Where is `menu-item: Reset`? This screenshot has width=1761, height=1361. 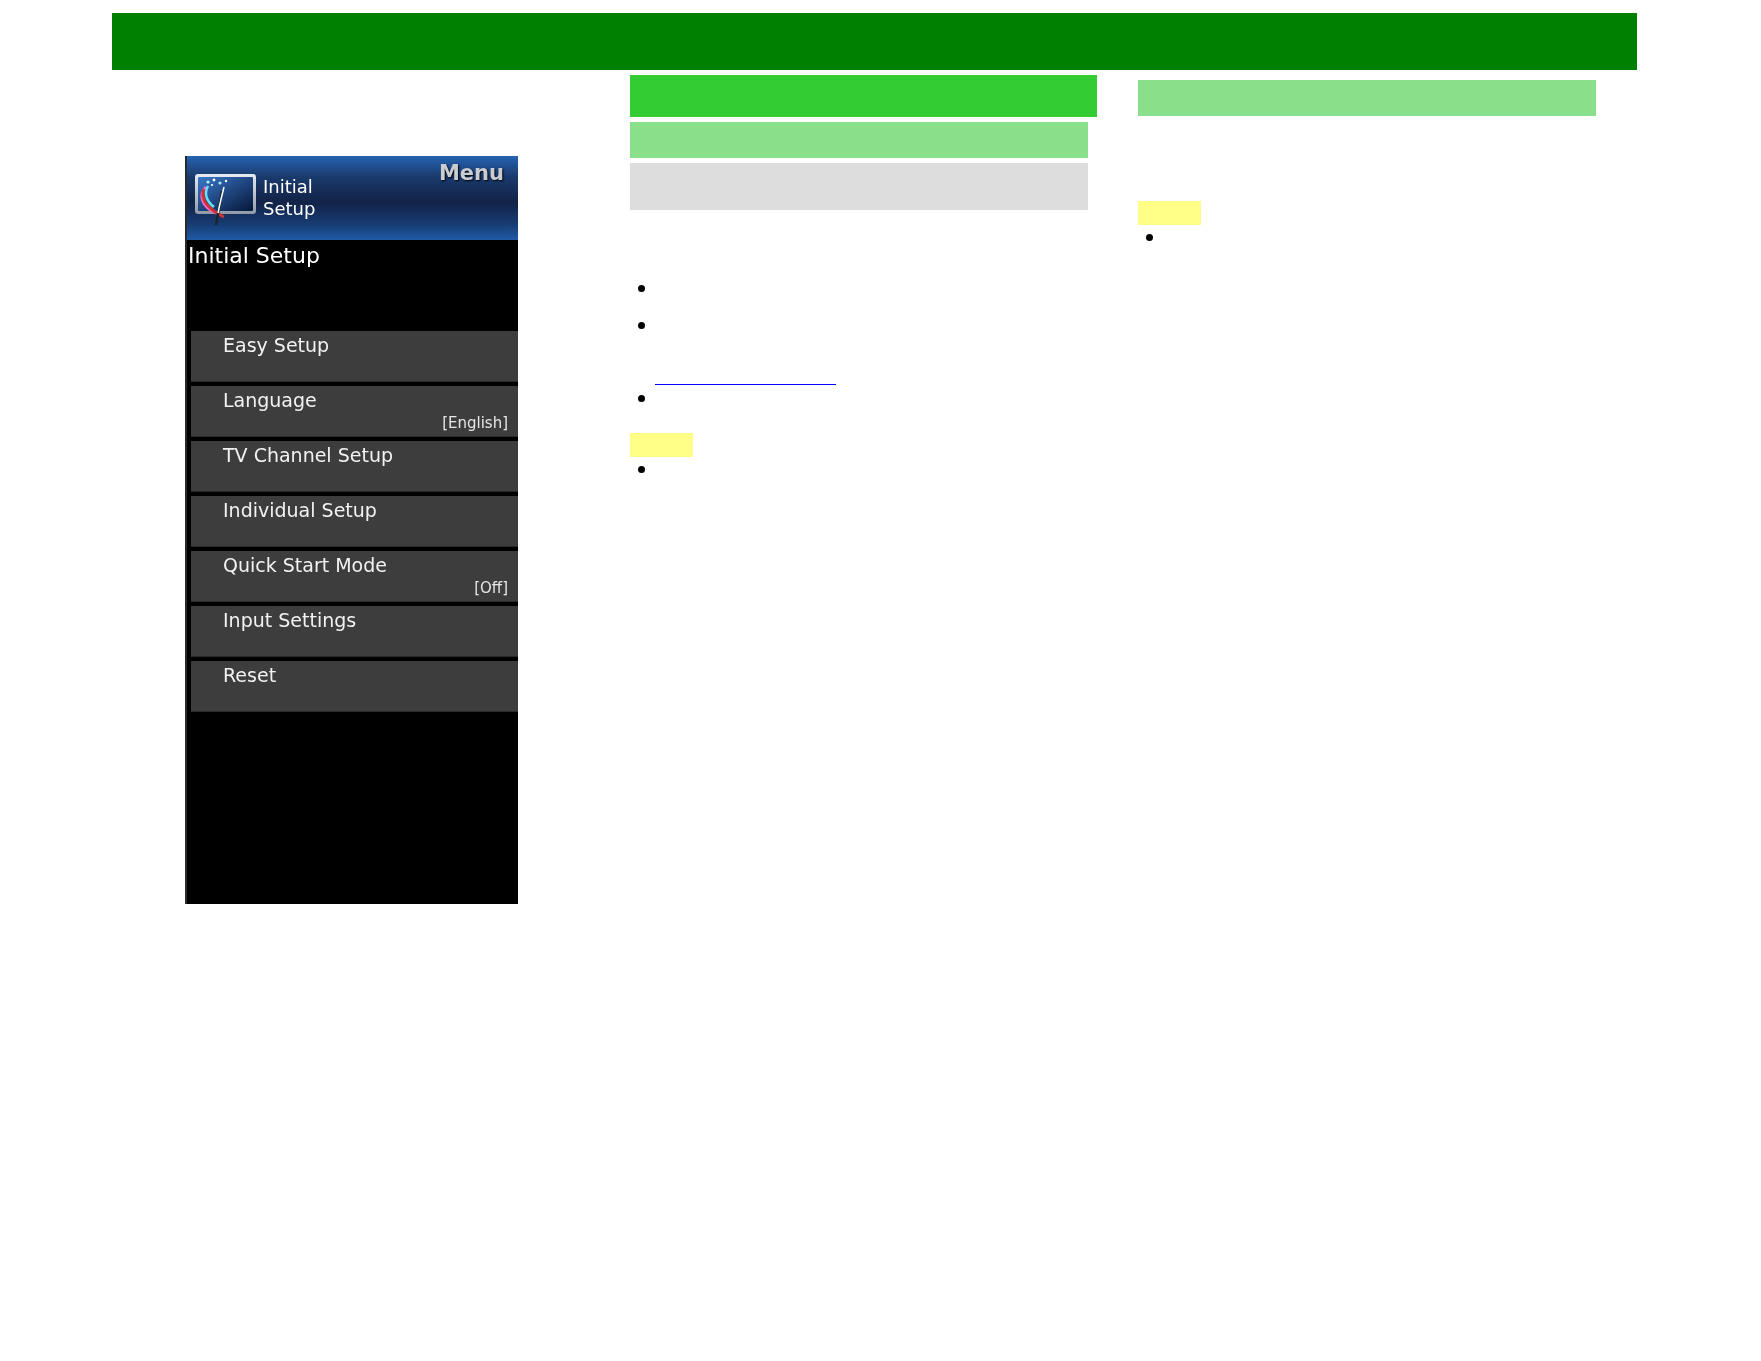 menu-item: Reset is located at coordinates (354, 686).